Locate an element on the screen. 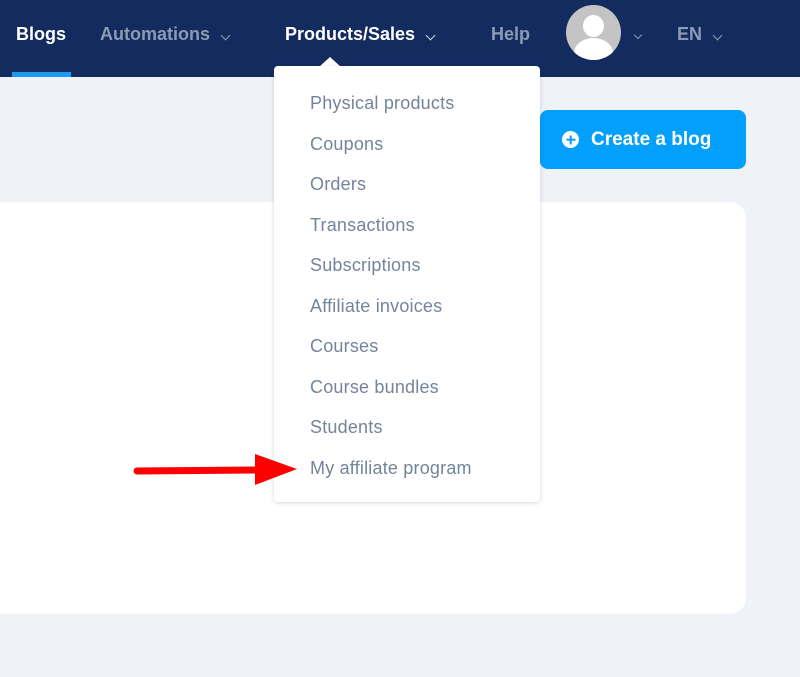  menu-item-label: Transactions is located at coordinates (362, 224).